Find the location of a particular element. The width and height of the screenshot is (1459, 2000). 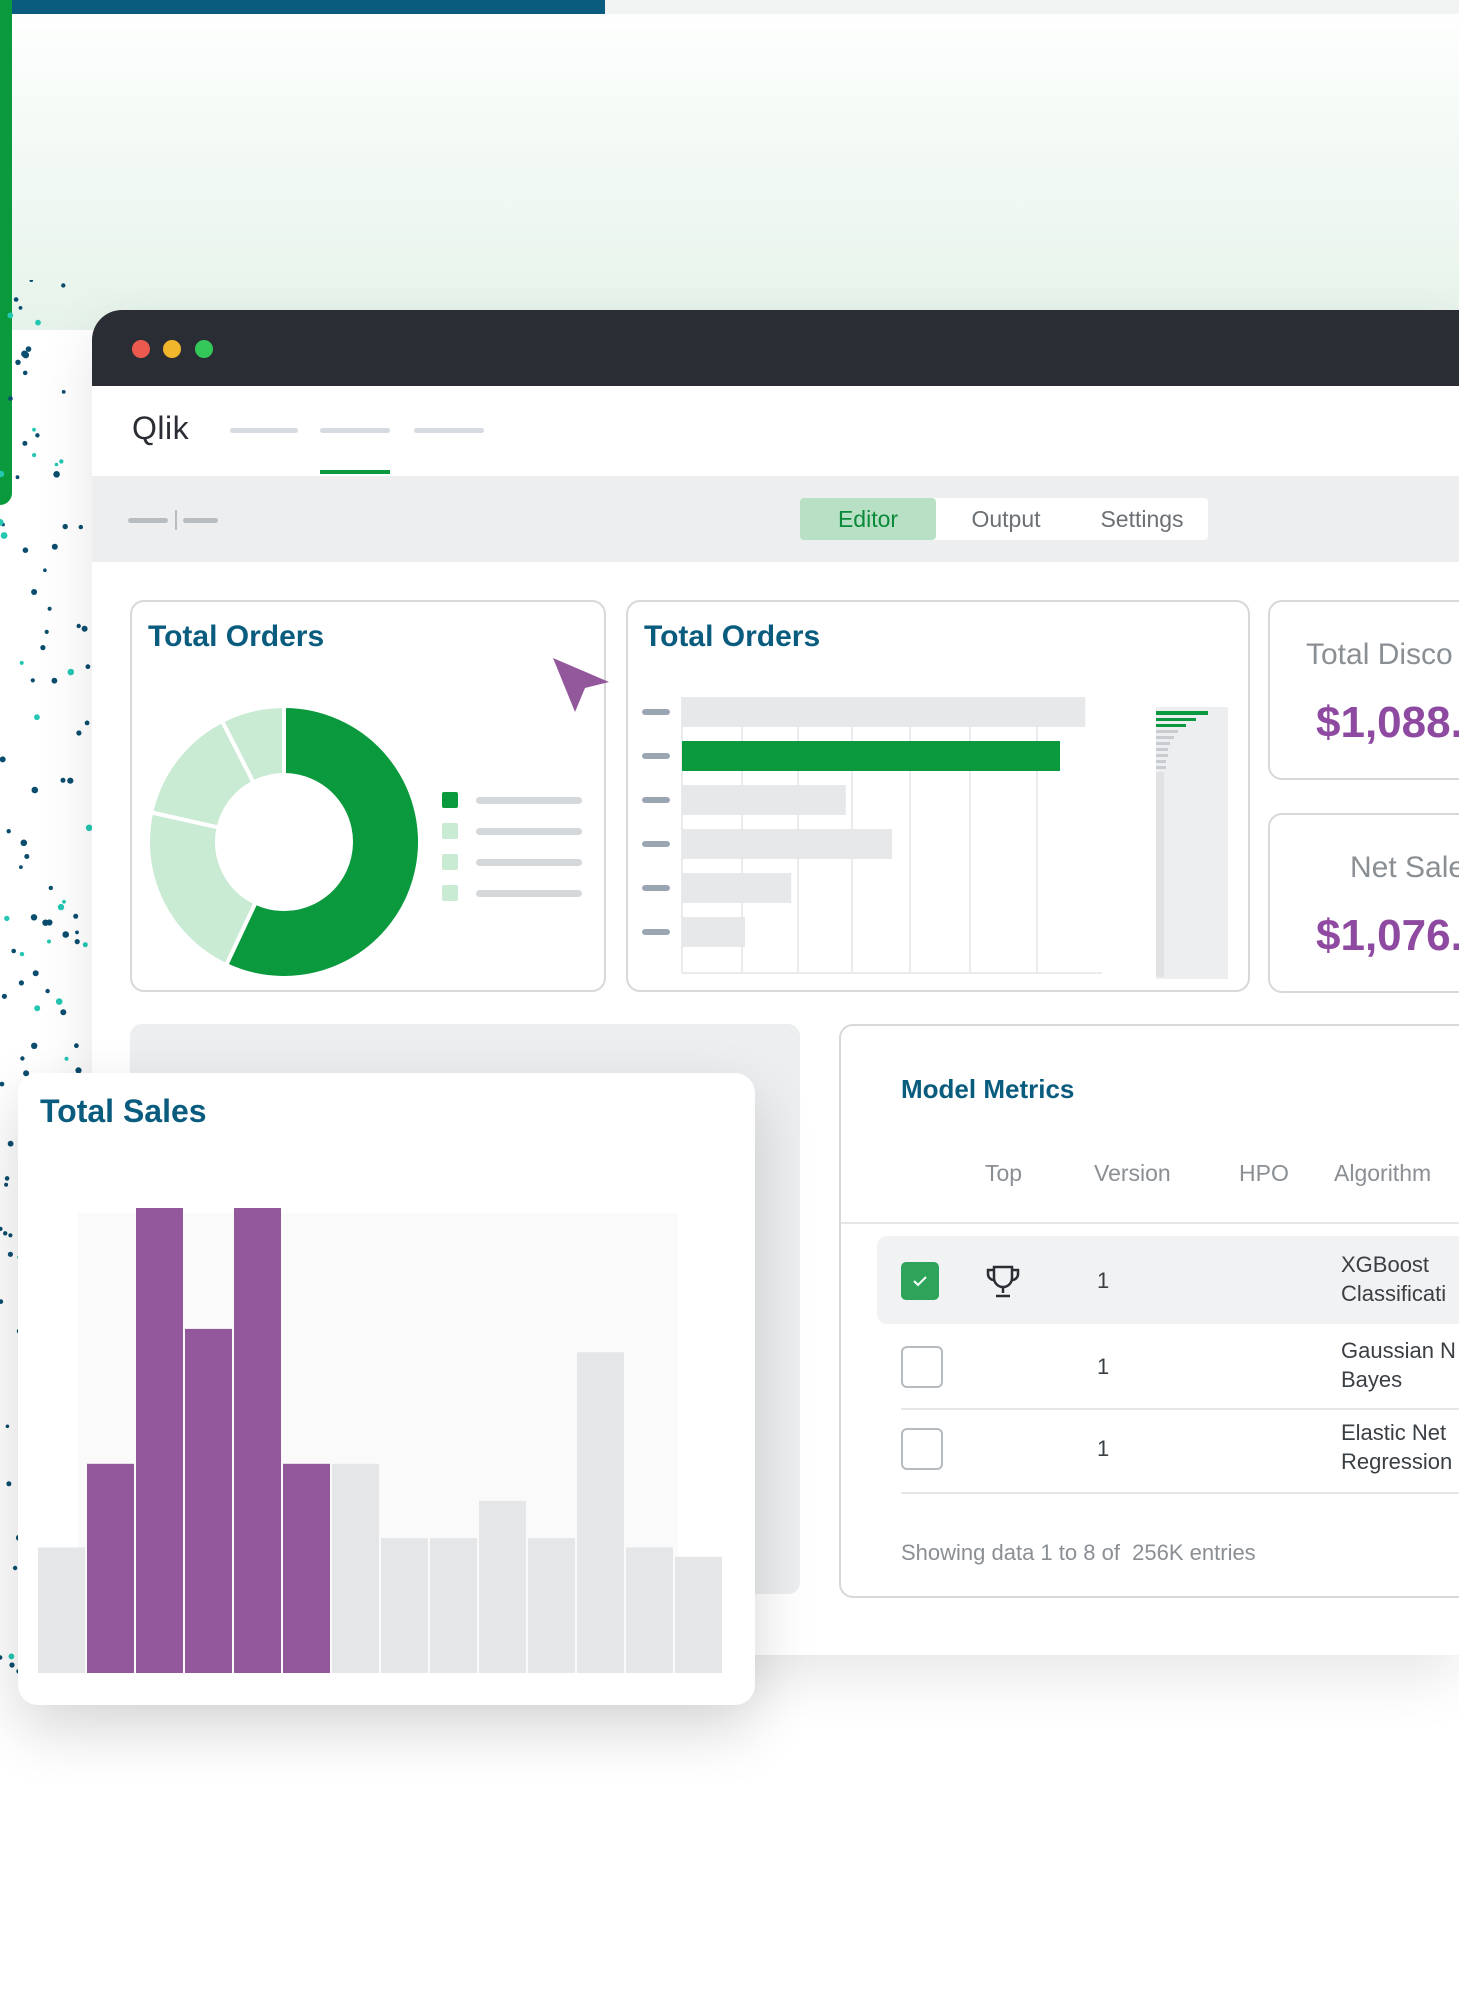

kpi-card-total-discount: Total Disco $1,088. is located at coordinates (1363, 690).